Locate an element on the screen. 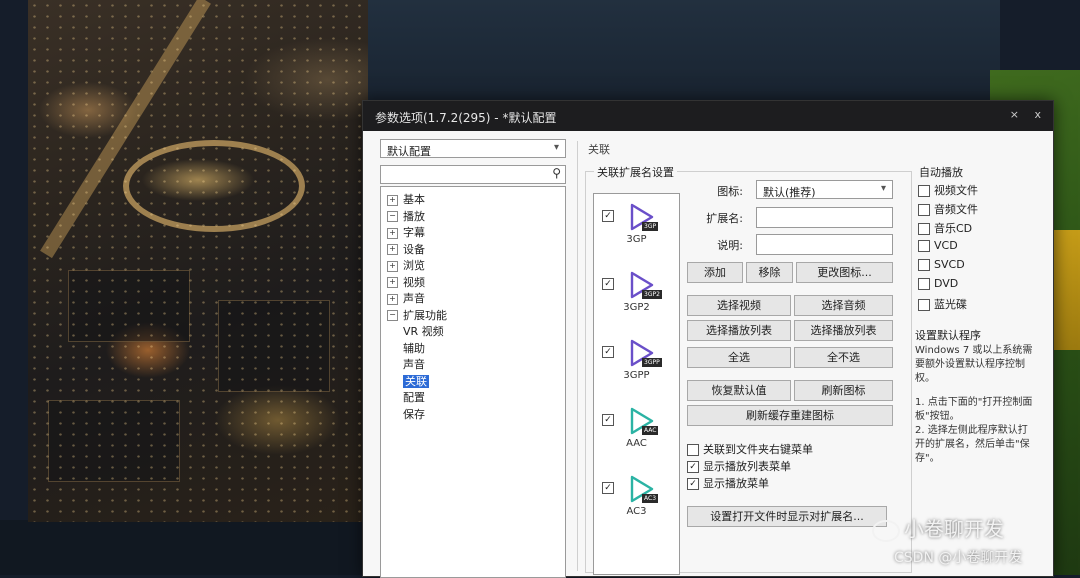 The height and width of the screenshot is (578, 1080). icon-select: 默认(推荐) ▾ is located at coordinates (824, 189).